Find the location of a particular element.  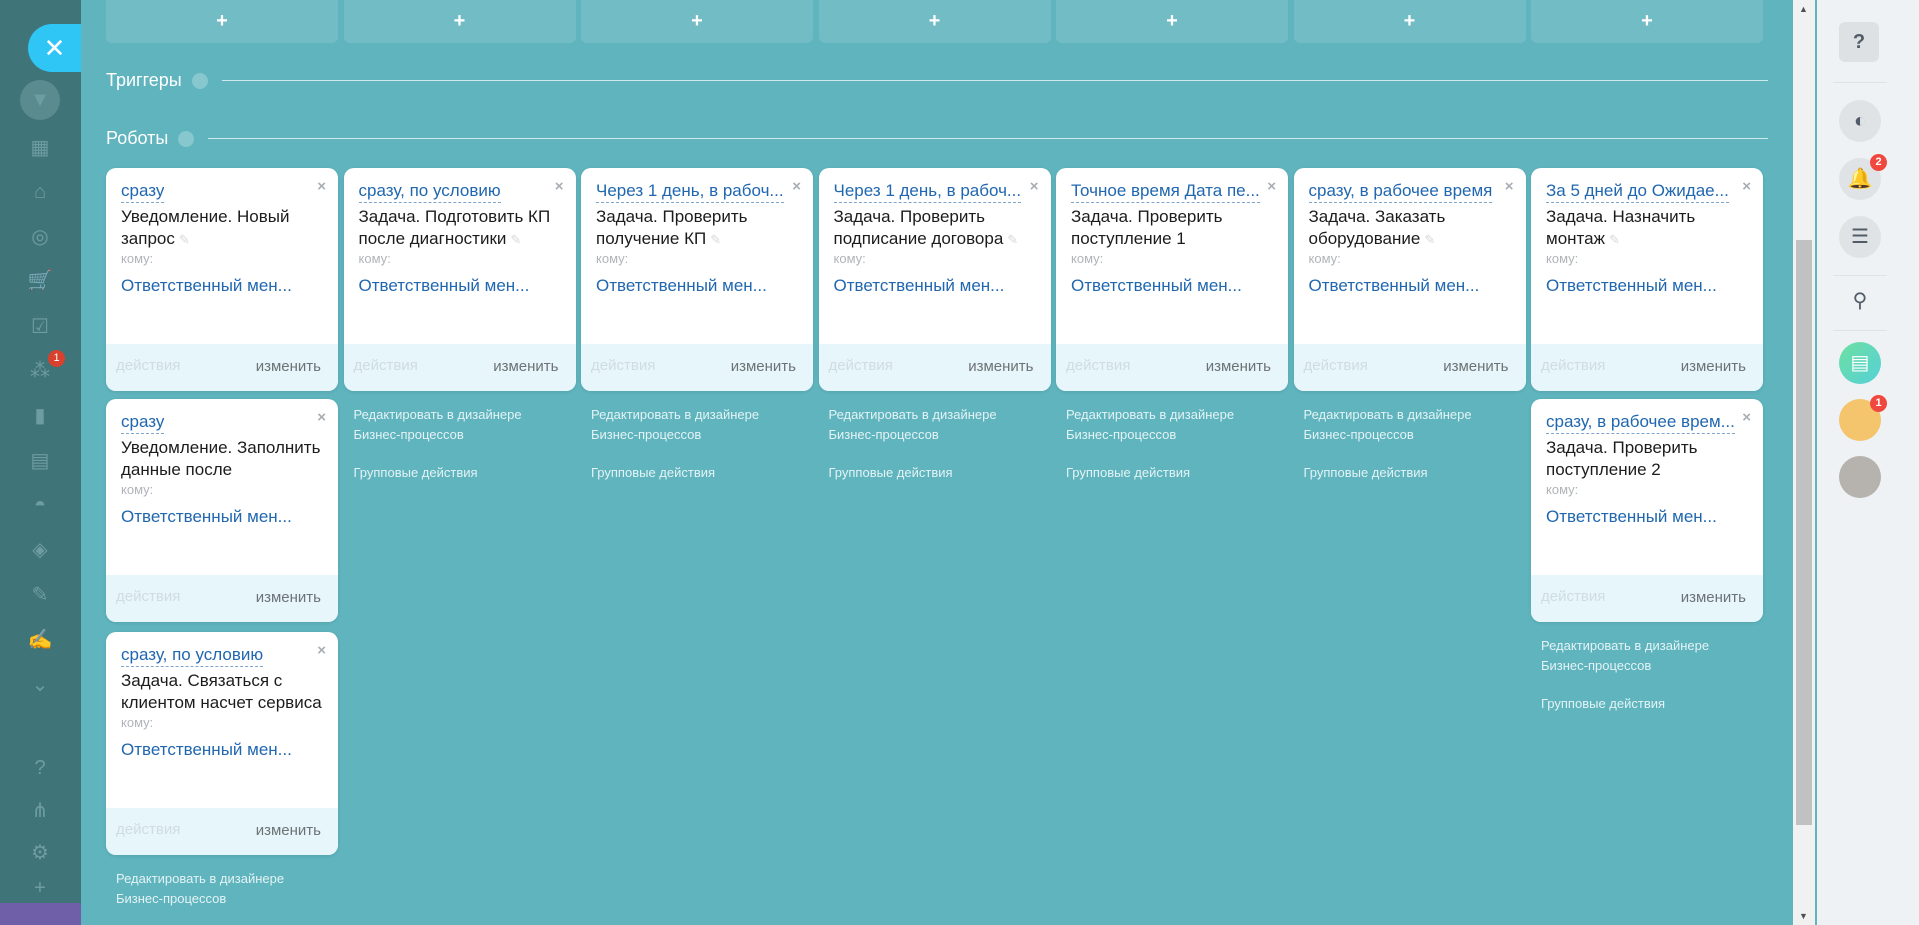

robot-condition-link: сразу, в рабочее время is located at coordinates (1400, 191).